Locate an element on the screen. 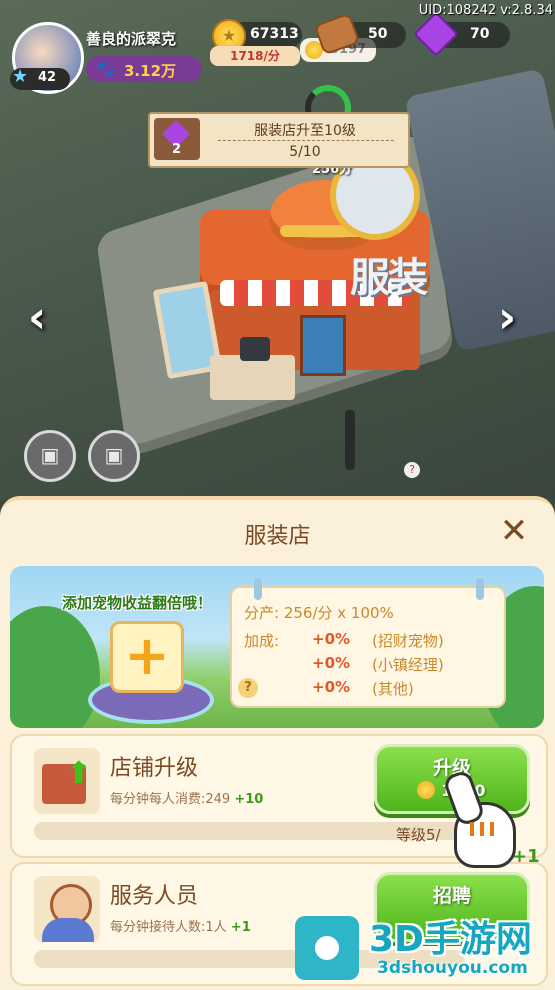  upgrade-desc-text: 每分钟每人消费:249 is located at coordinates (170, 799).